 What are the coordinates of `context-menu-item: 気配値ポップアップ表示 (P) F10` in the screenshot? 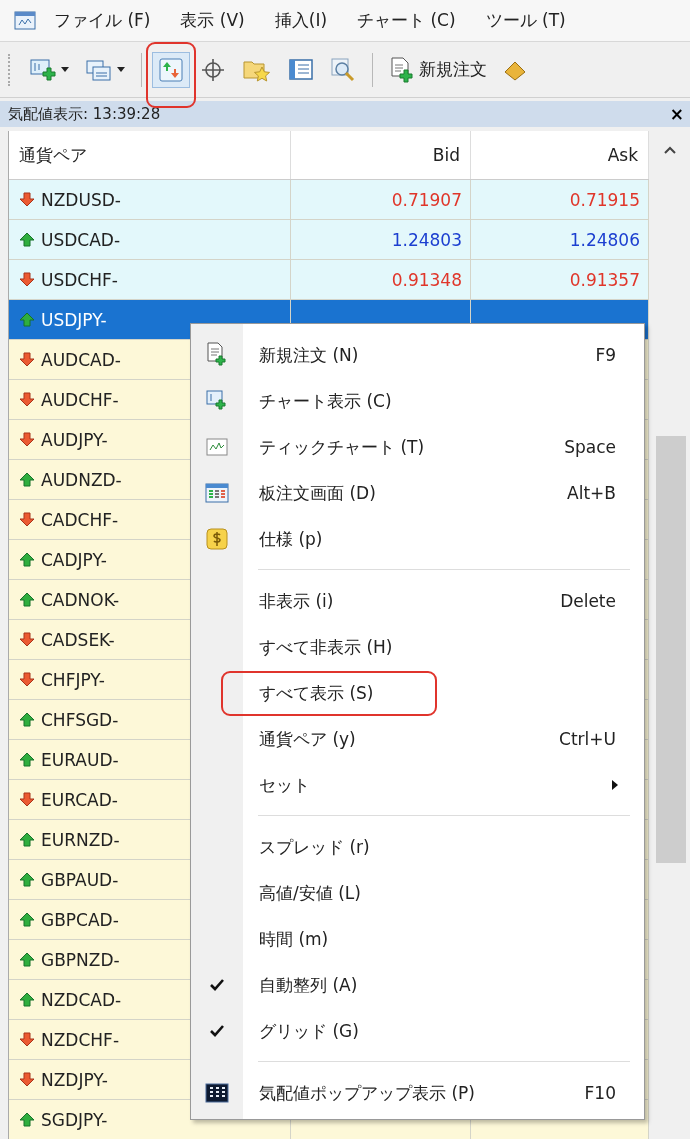 It's located at (417, 1093).